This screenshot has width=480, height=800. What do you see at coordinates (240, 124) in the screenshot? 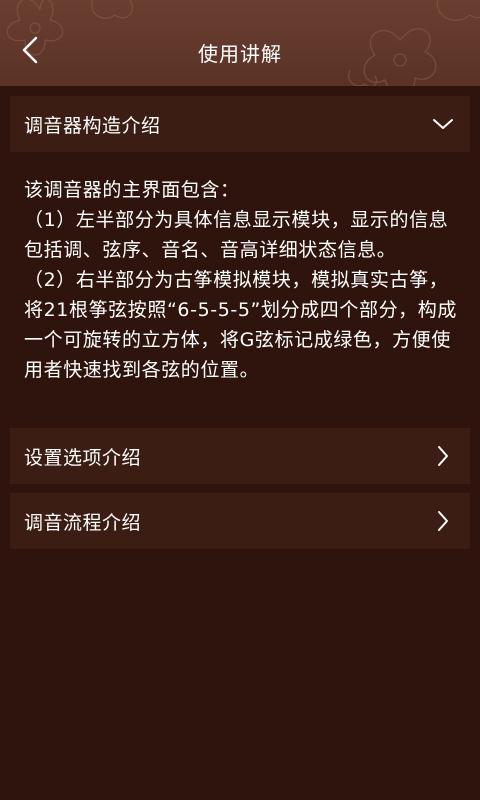
I see `section-tuner-structure: 调音器构造介绍` at bounding box center [240, 124].